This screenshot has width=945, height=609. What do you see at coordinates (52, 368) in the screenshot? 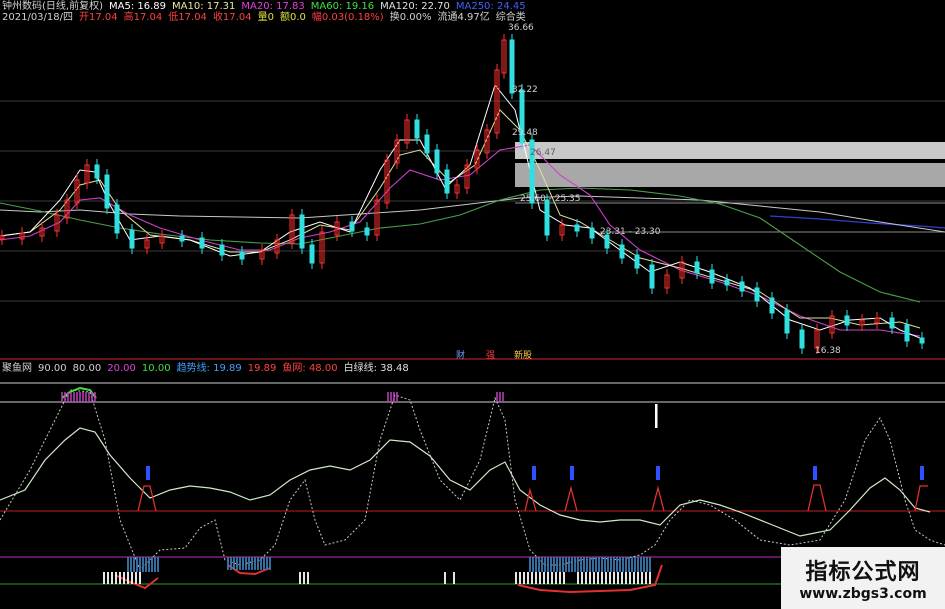
I see `indicator-legend-item-0: 90.00` at bounding box center [52, 368].